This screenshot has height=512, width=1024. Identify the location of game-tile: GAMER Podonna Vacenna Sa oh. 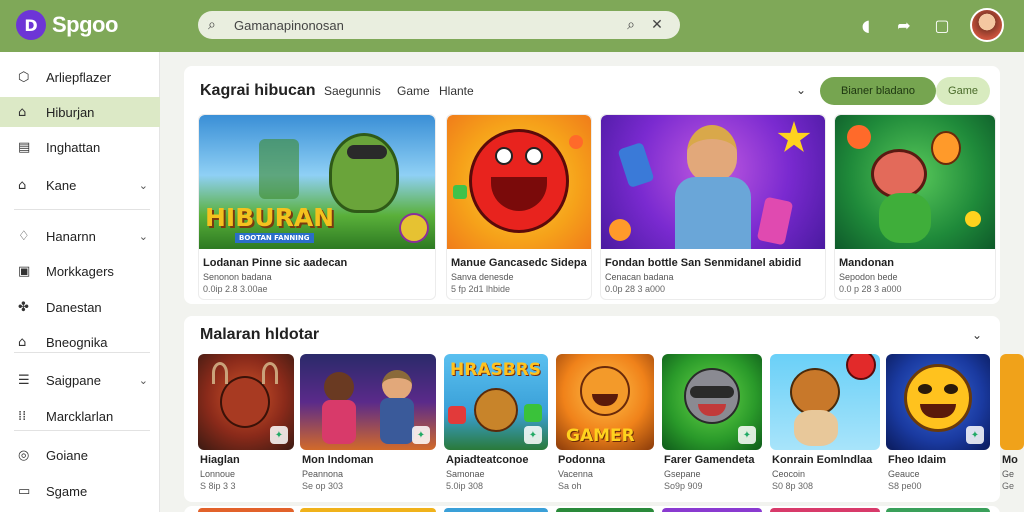
(605, 426).